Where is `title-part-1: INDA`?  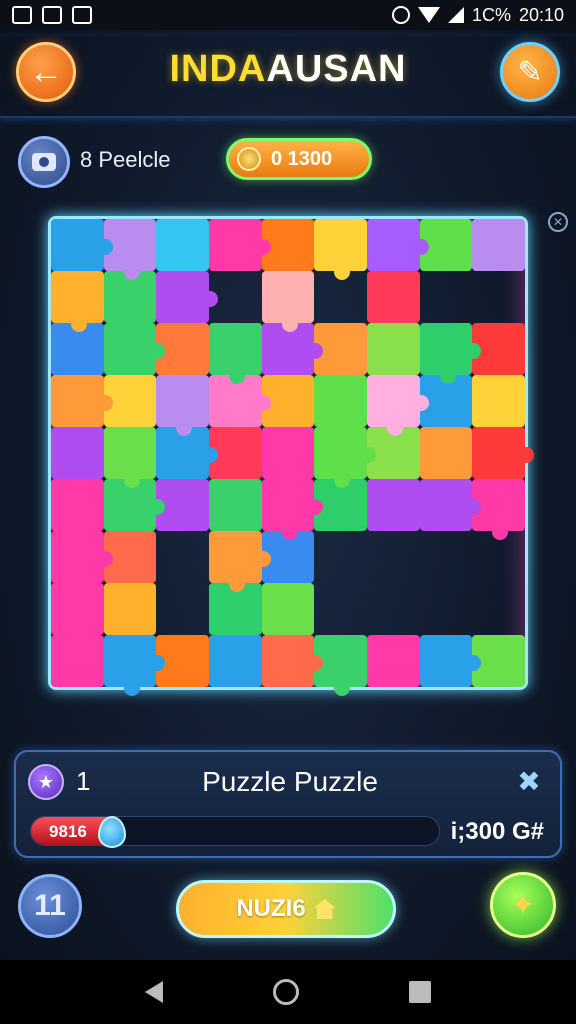 title-part-1: INDA is located at coordinates (218, 69).